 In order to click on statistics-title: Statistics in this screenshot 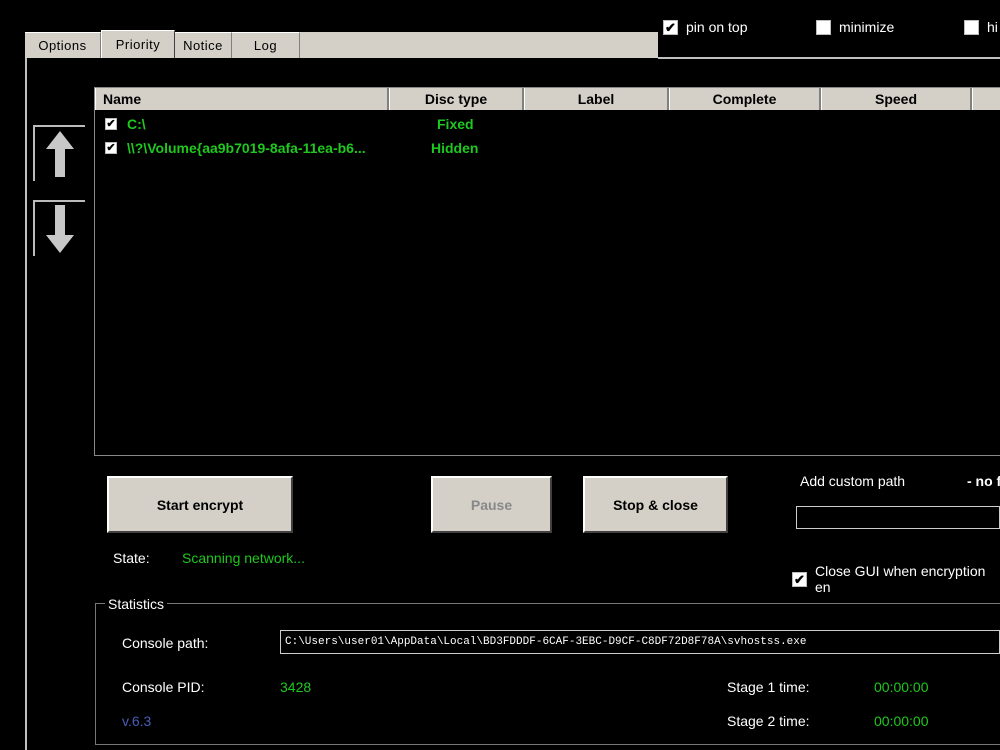, I will do `click(136, 604)`.